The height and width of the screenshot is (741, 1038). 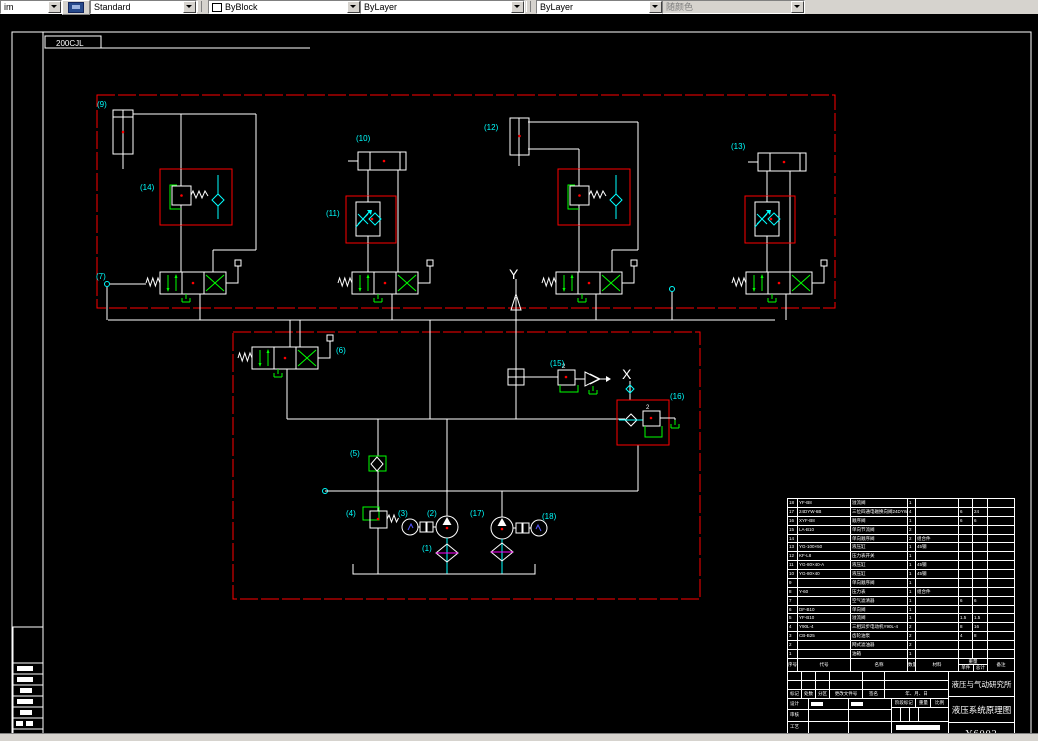 I want to click on status-bar-strip, so click(x=519, y=737).